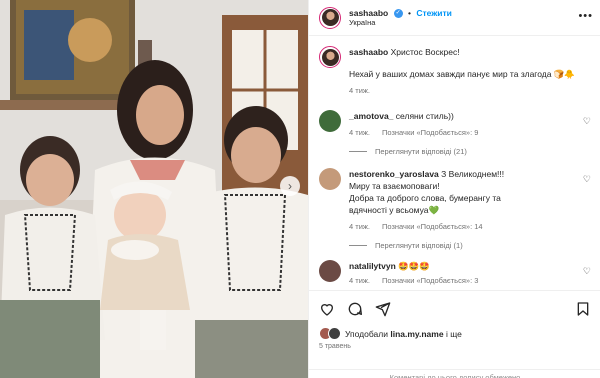  What do you see at coordinates (327, 309) in the screenshot?
I see `heart-icon` at bounding box center [327, 309].